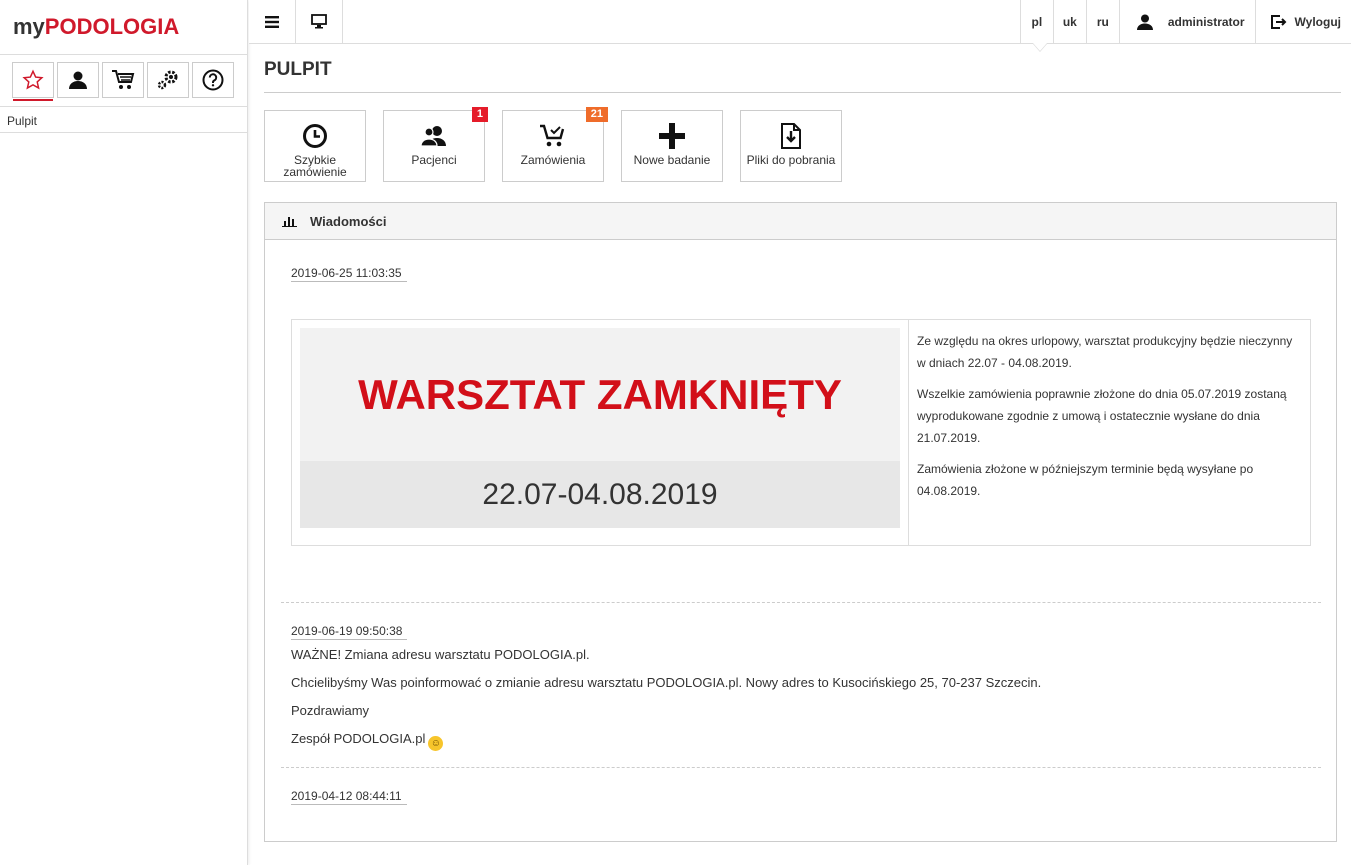 The image size is (1351, 865). What do you see at coordinates (358, 738) in the screenshot?
I see `news-paragraph: Zespół PODOLOGIA.pl` at bounding box center [358, 738].